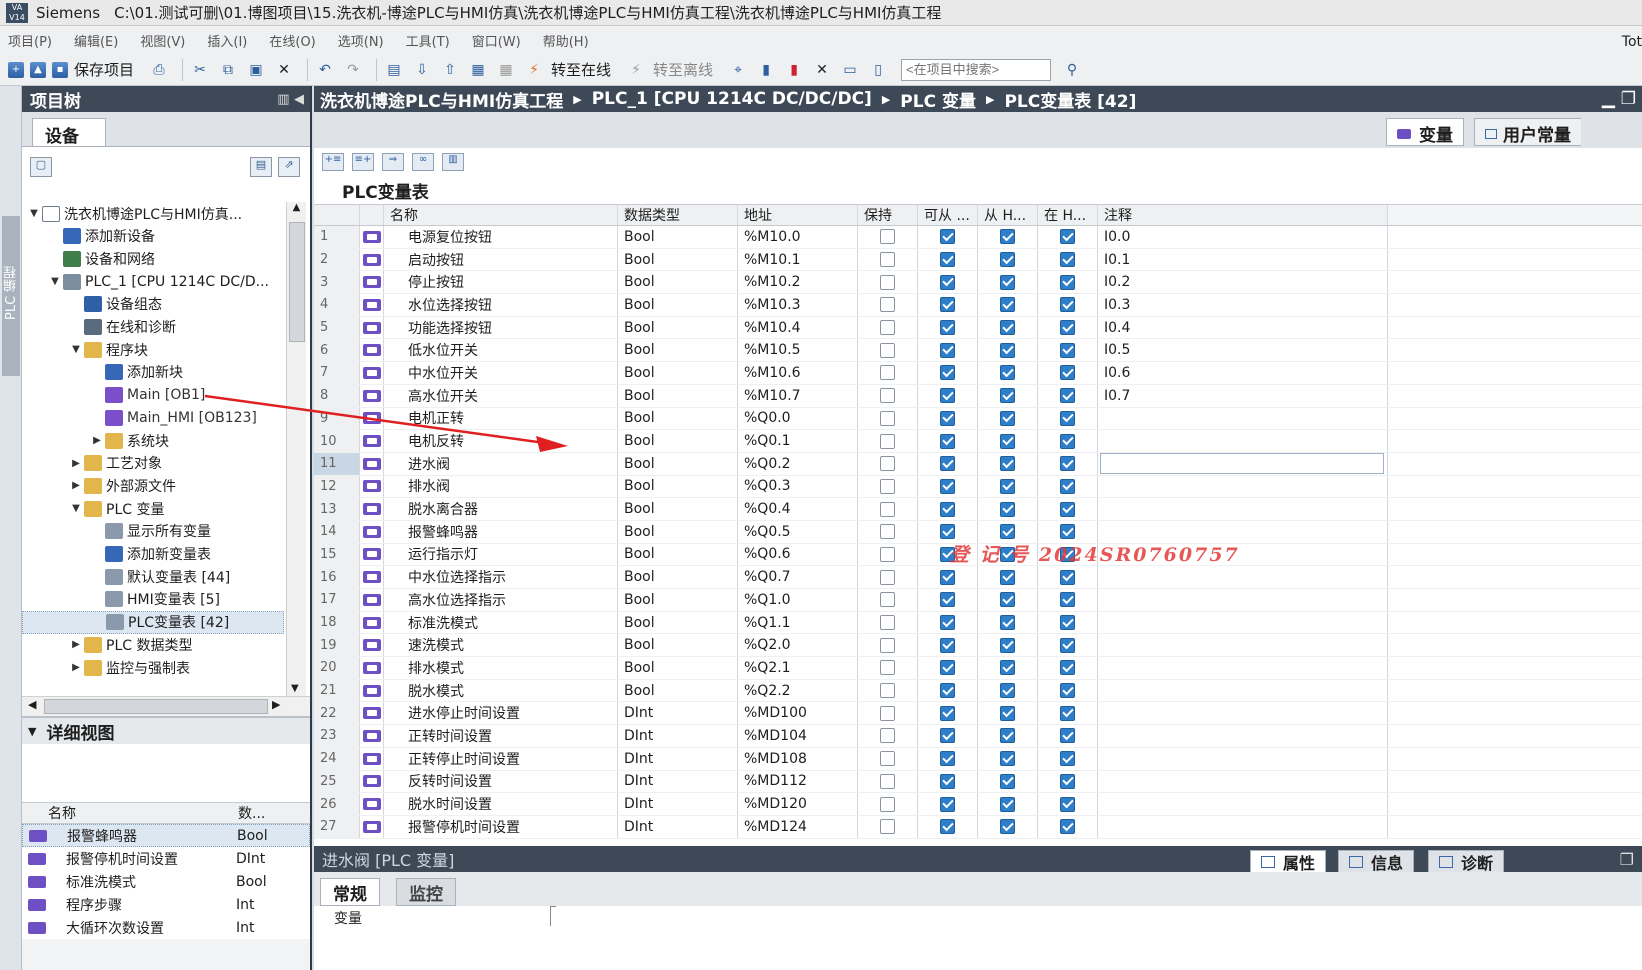  I want to click on row-number: 17, so click(337, 600).